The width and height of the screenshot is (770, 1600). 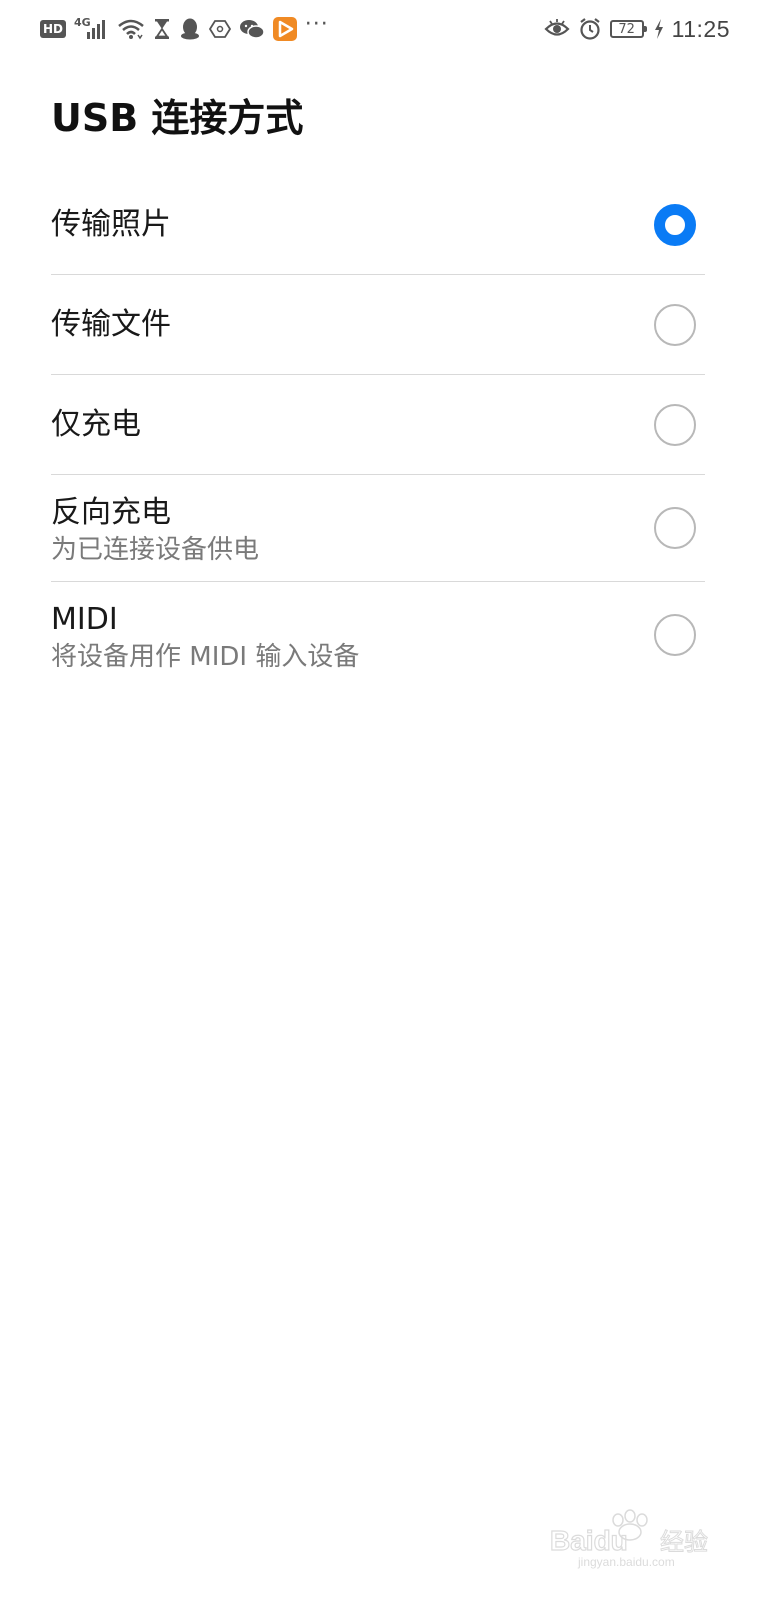 What do you see at coordinates (205, 657) in the screenshot?
I see `option-subtitle: 将设备用作 MIDI 输入设备` at bounding box center [205, 657].